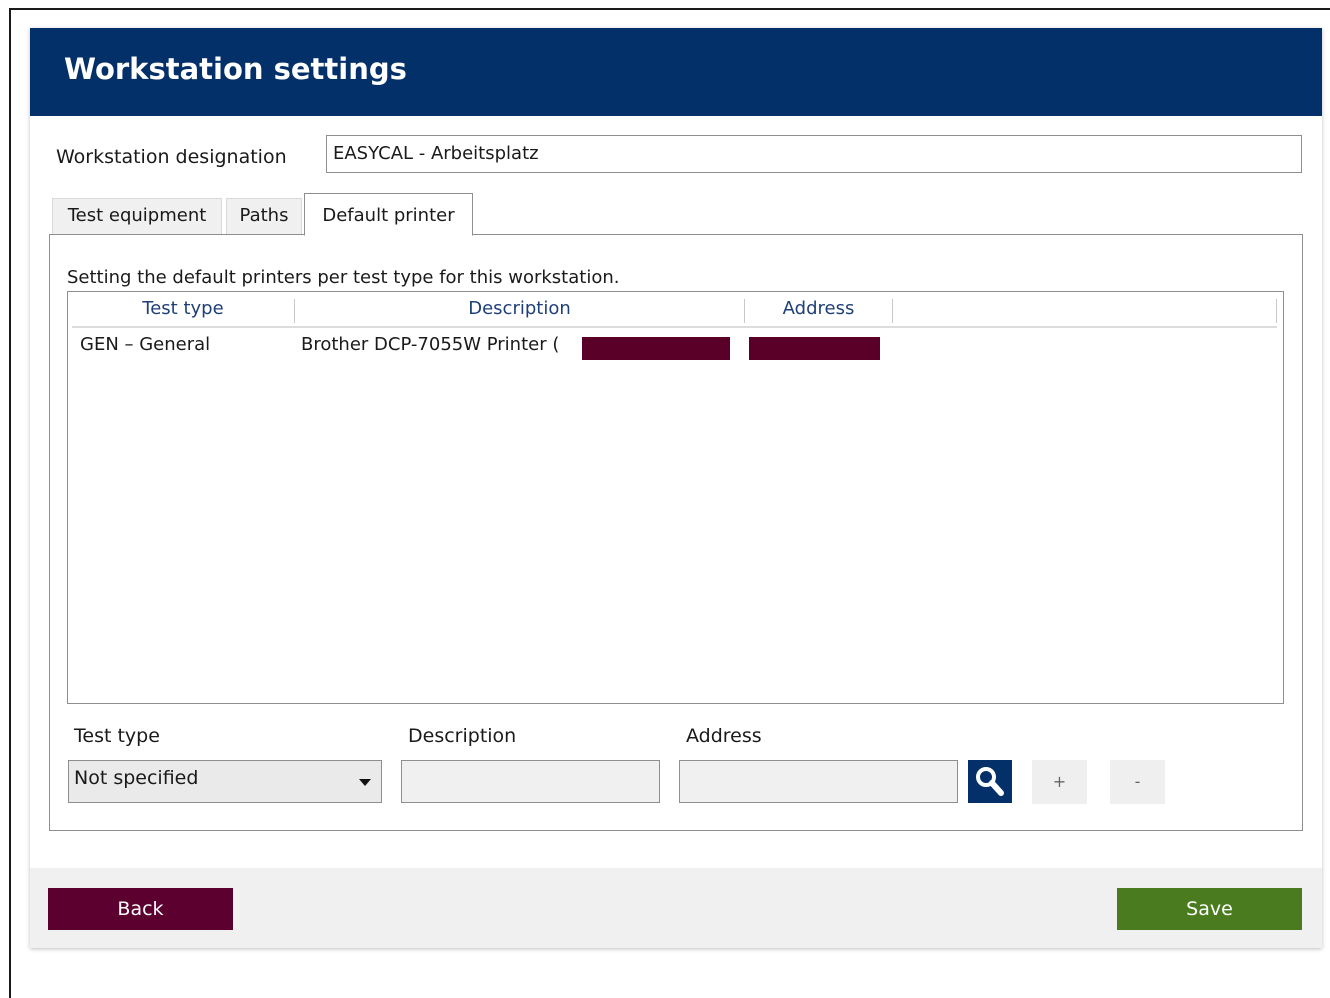  Describe the element at coordinates (136, 778) in the screenshot. I see `test-type-value: Not specified` at that location.